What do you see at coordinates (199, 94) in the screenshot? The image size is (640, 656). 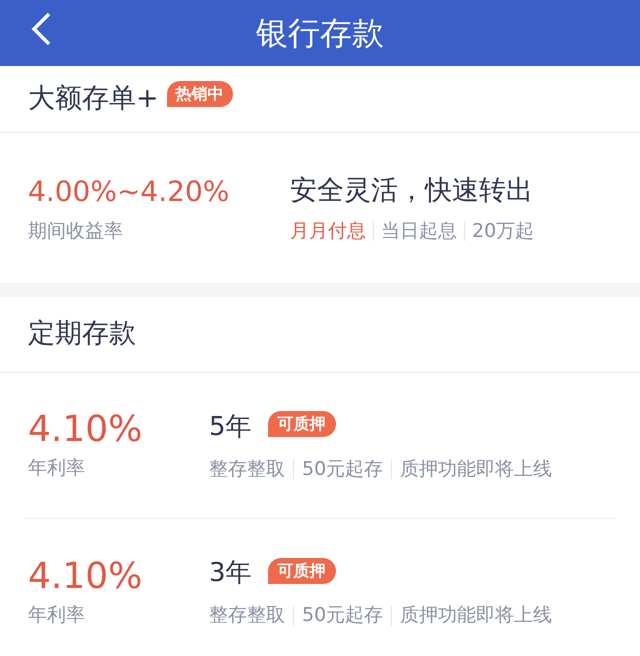 I see `hot-badge: 热销中` at bounding box center [199, 94].